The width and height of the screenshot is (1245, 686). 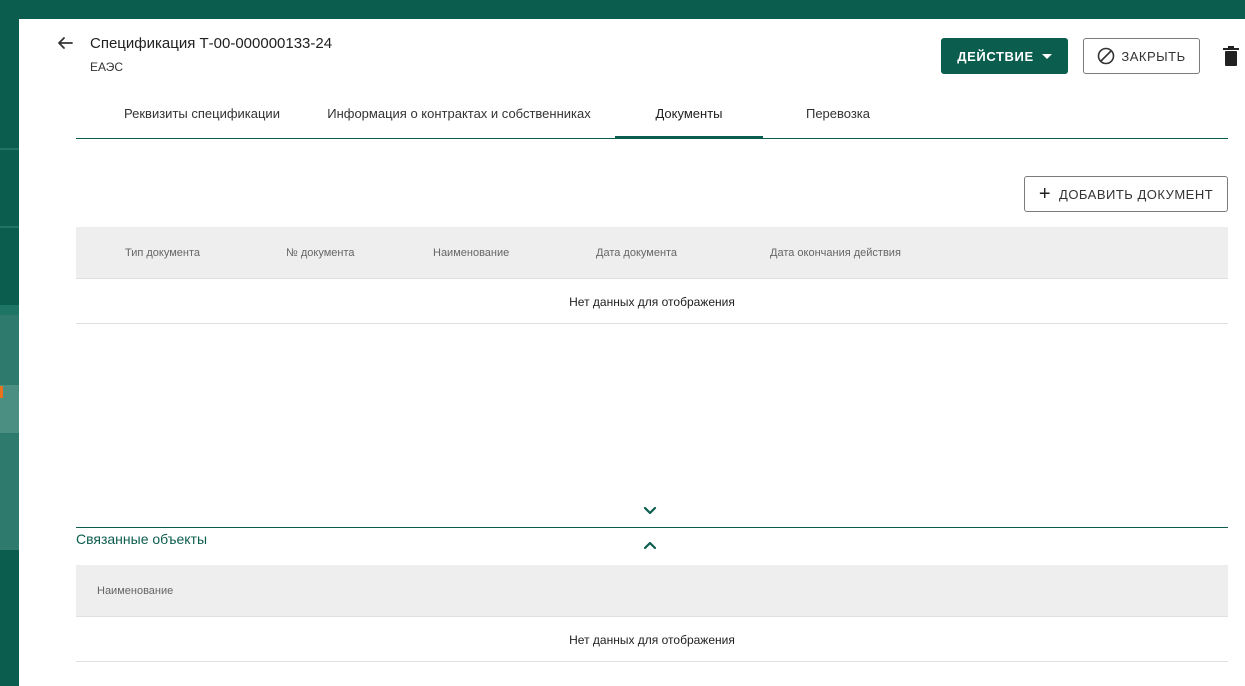 I want to click on back-arrow-icon, so click(x=65, y=43).